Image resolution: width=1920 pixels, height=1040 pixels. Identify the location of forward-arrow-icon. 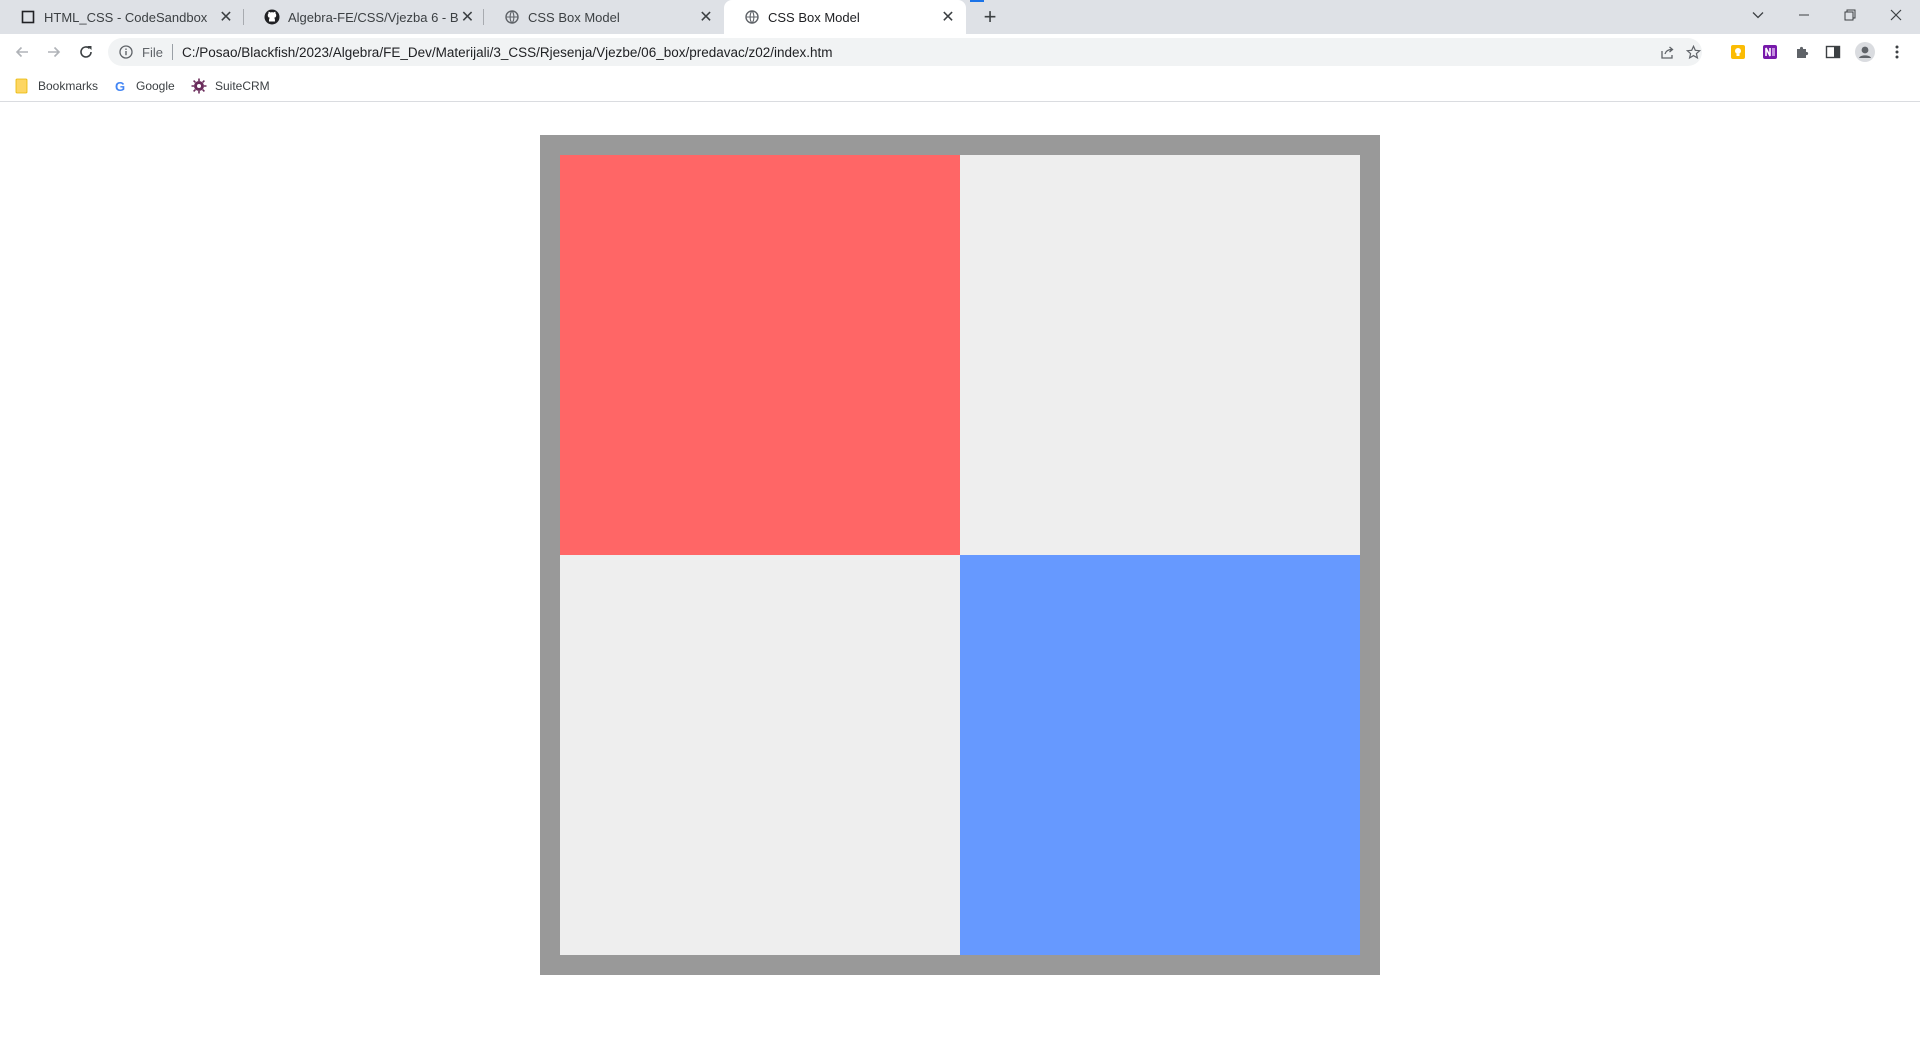
(54, 52).